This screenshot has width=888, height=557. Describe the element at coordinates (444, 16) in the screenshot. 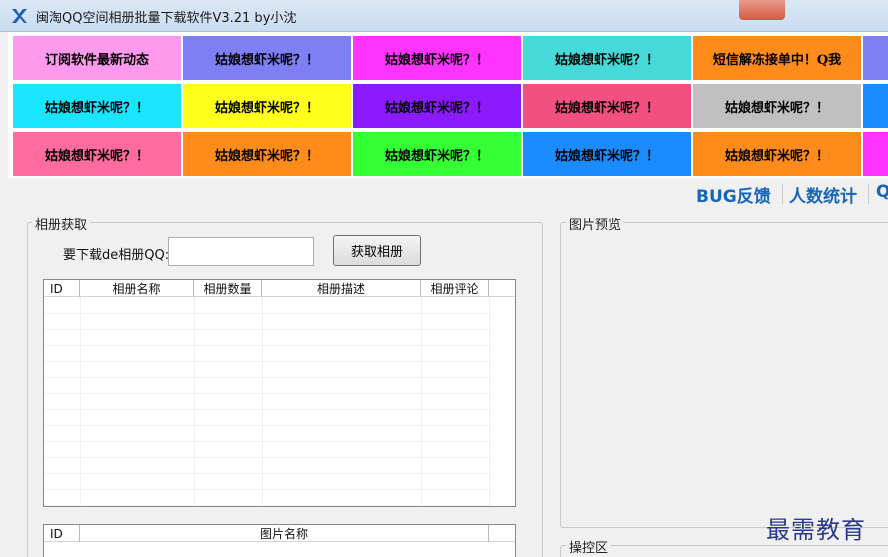

I see `title-bar: 闽淘QQ空间相册批量下载软件V3.21 by小沈` at that location.